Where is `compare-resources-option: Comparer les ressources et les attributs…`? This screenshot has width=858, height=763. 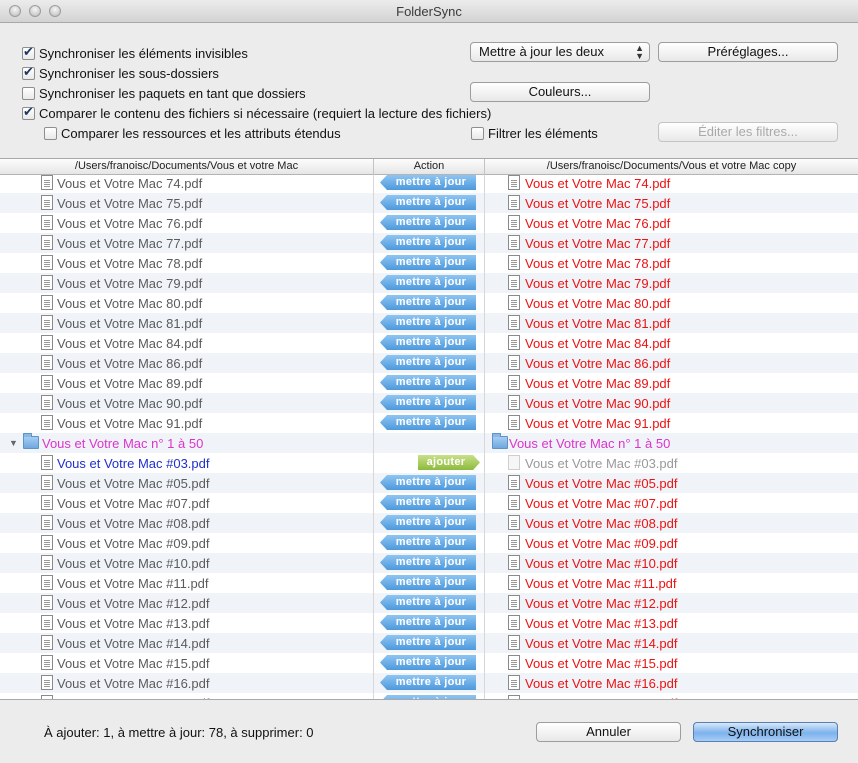 compare-resources-option: Comparer les ressources et les attributs… is located at coordinates (192, 133).